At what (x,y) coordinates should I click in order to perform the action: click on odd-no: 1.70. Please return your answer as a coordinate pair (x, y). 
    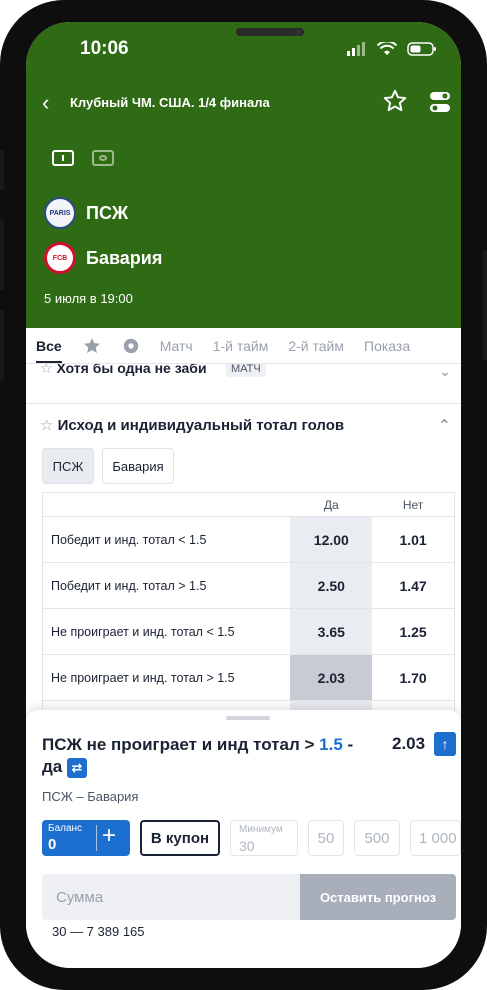
    Looking at the image, I should click on (413, 677).